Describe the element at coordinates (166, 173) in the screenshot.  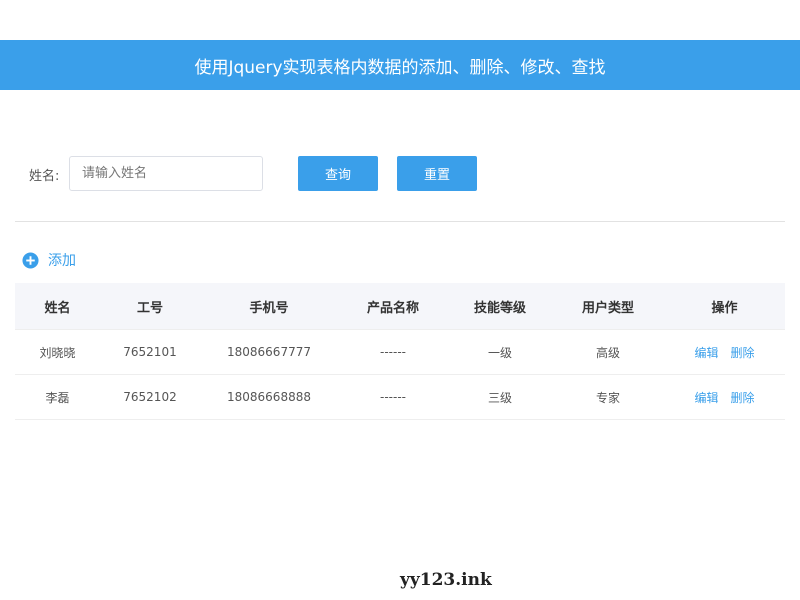
I see `name-search-input` at that location.